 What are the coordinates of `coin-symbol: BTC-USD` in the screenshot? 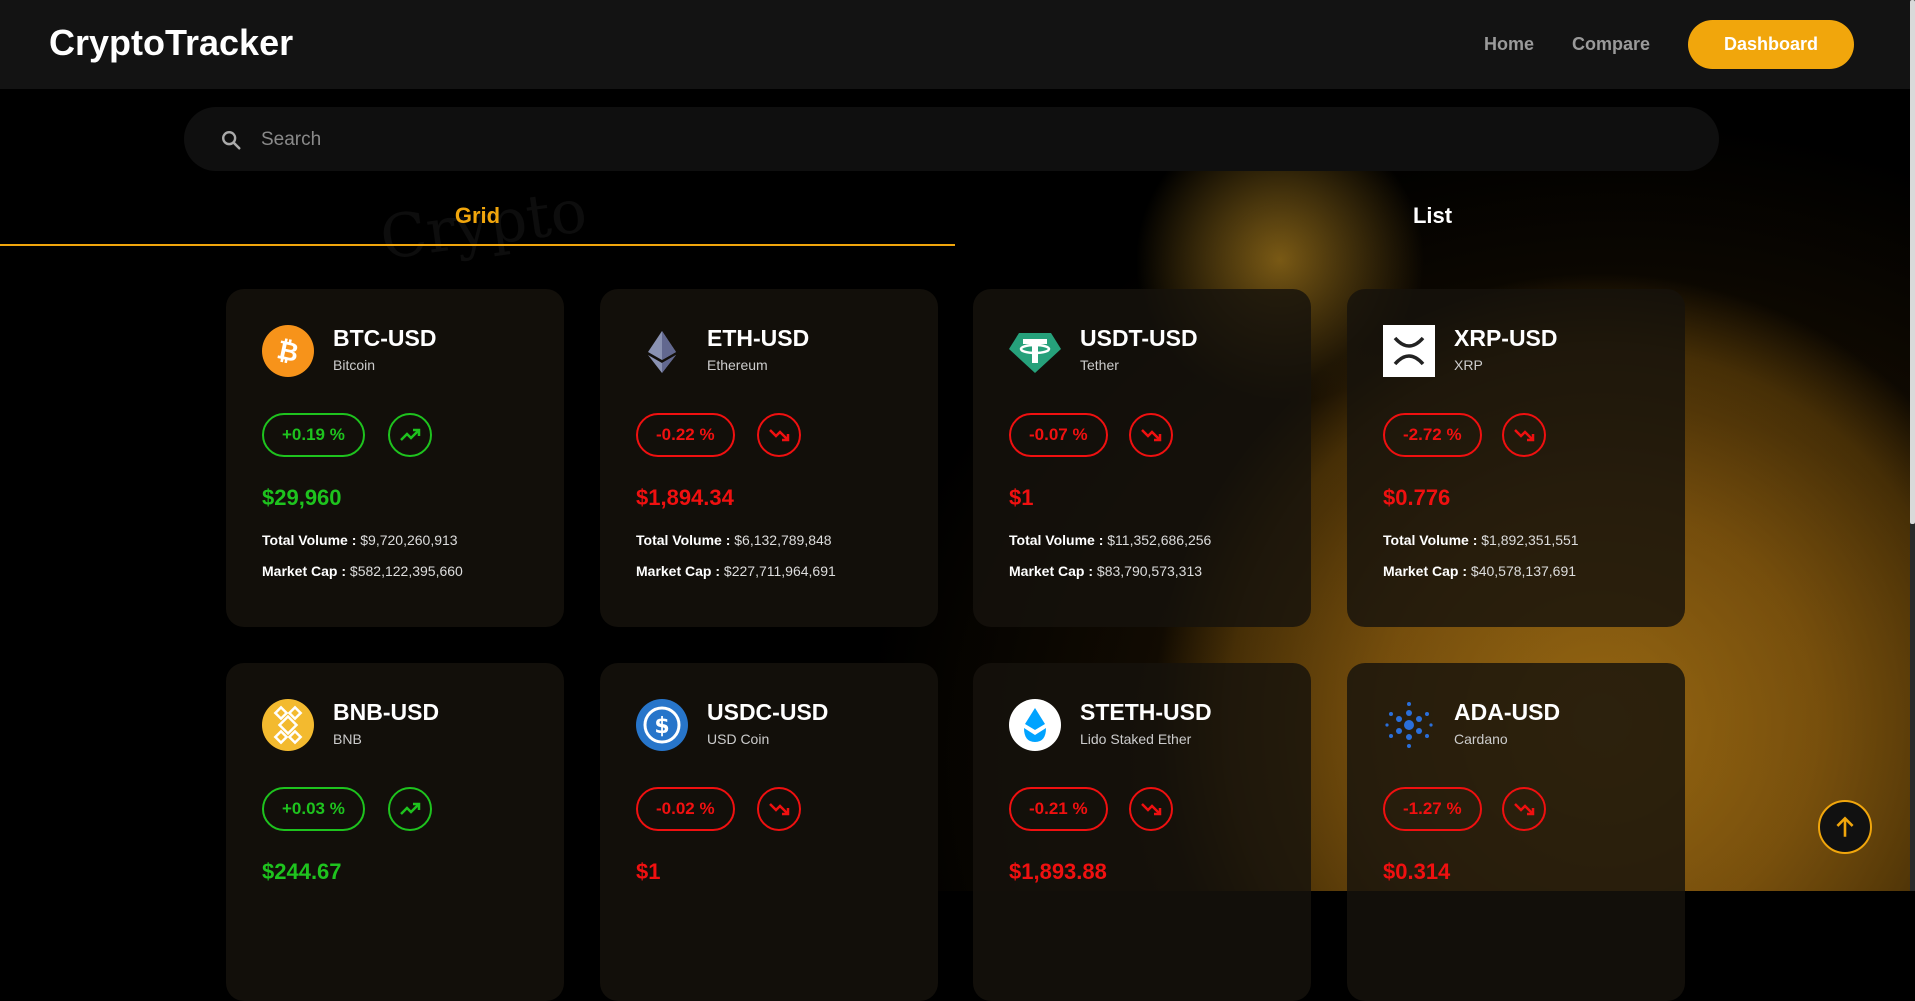 It's located at (385, 338).